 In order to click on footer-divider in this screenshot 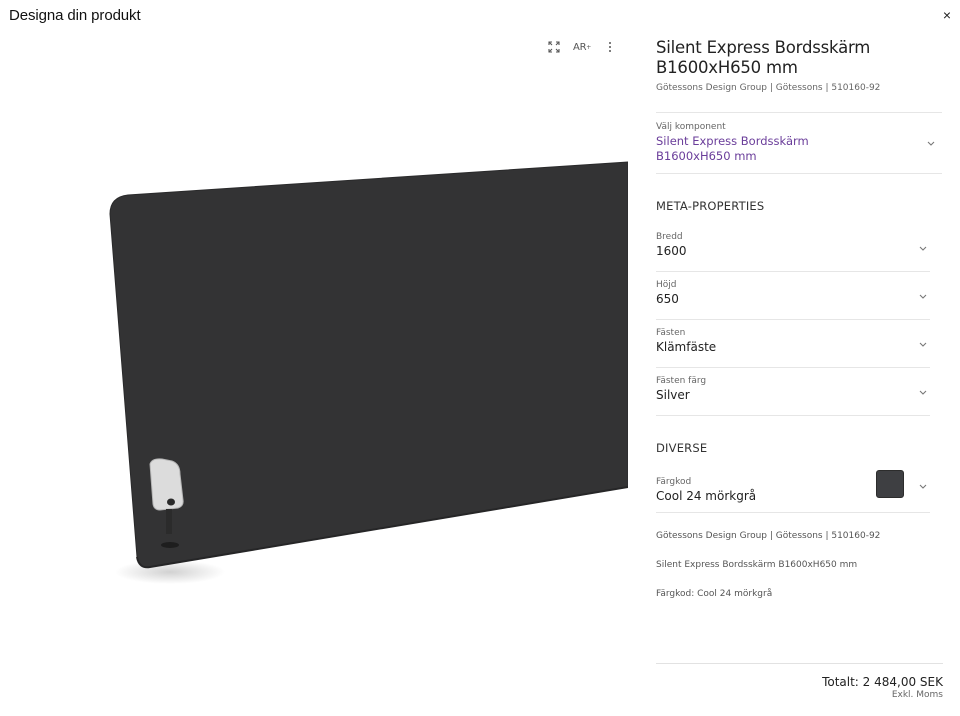, I will do `click(799, 663)`.